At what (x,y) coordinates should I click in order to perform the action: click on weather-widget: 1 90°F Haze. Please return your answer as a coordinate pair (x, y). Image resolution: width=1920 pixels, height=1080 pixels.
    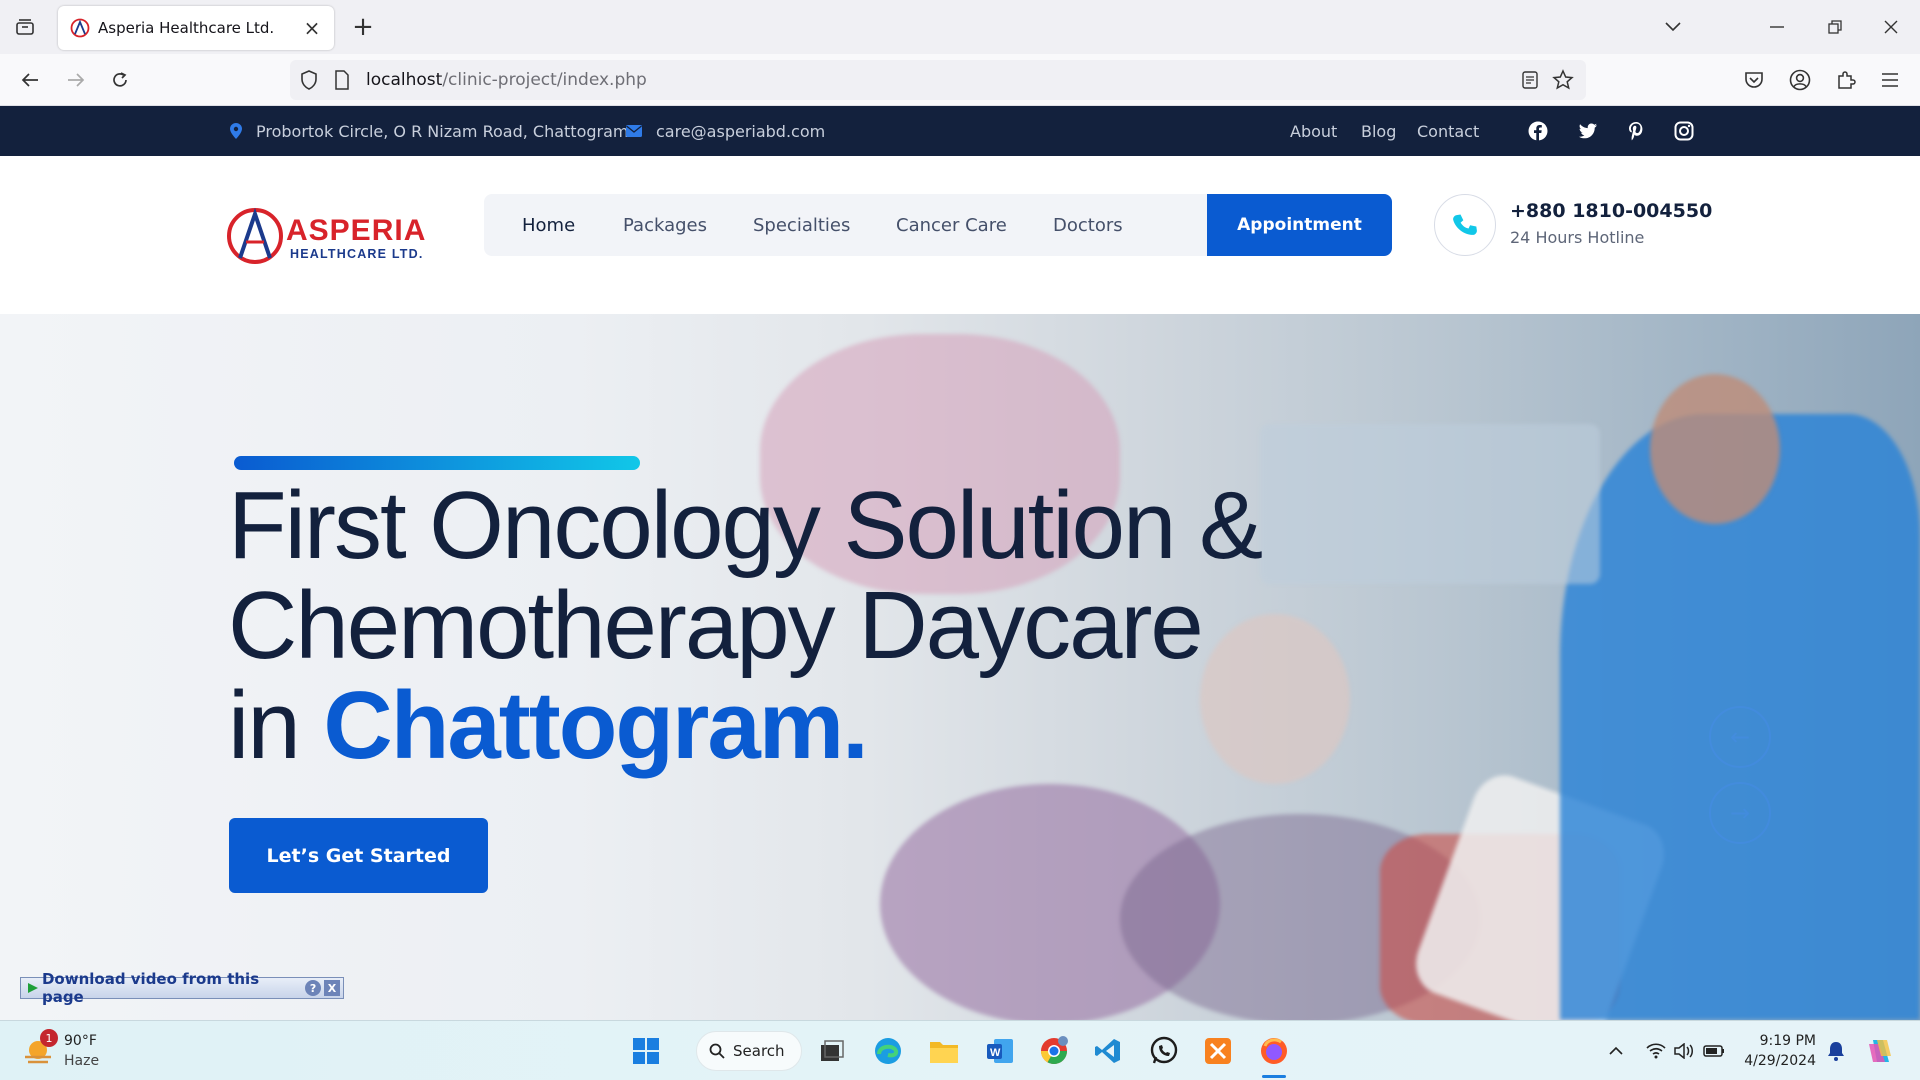
    Looking at the image, I should click on (75, 1051).